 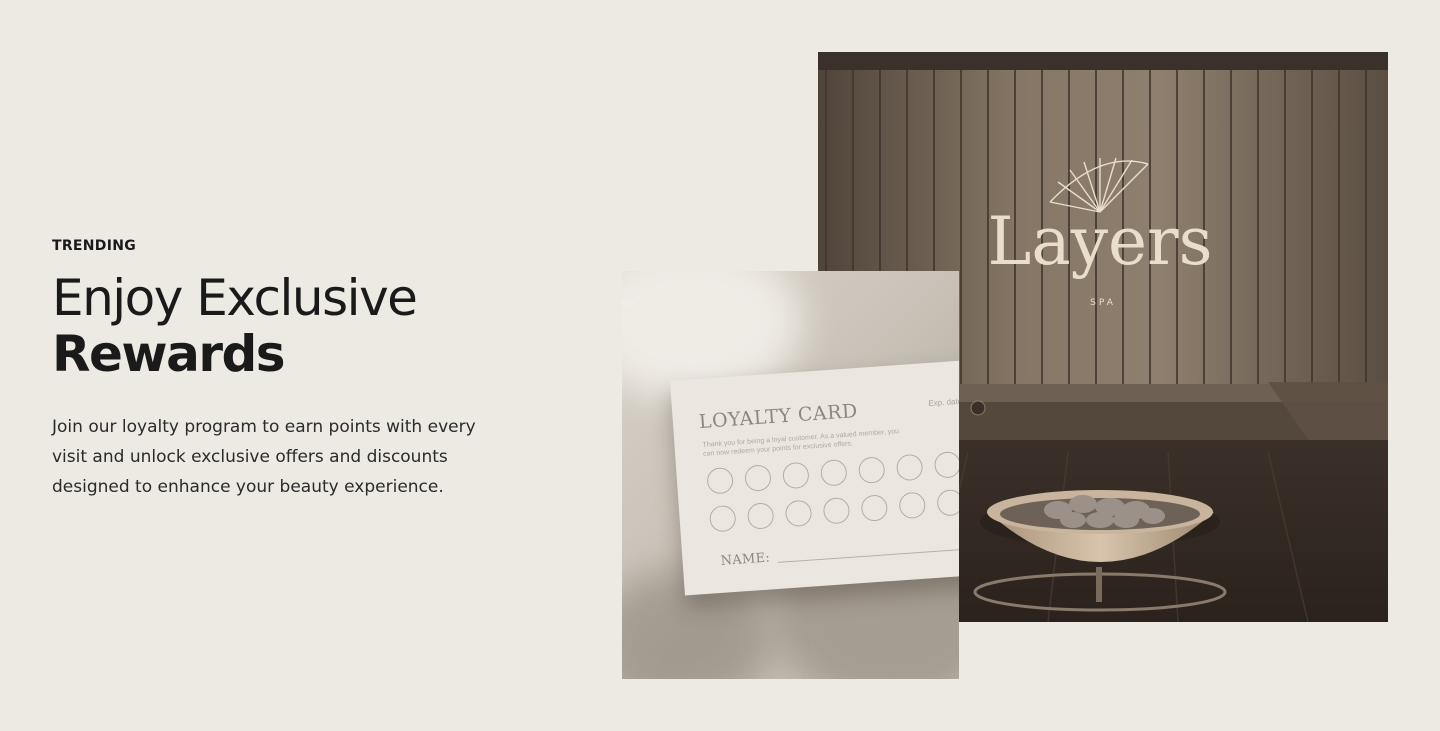 What do you see at coordinates (235, 298) in the screenshot?
I see `headline-light: Enjoy Exclusive` at bounding box center [235, 298].